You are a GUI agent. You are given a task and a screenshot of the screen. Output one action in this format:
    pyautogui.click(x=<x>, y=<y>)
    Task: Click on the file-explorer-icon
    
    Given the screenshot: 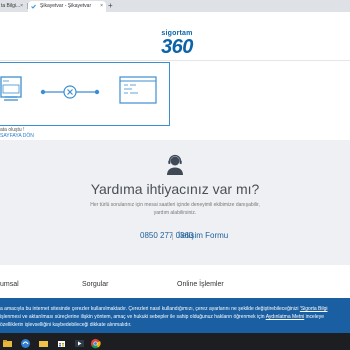 What is the action you would take?
    pyautogui.click(x=7, y=341)
    